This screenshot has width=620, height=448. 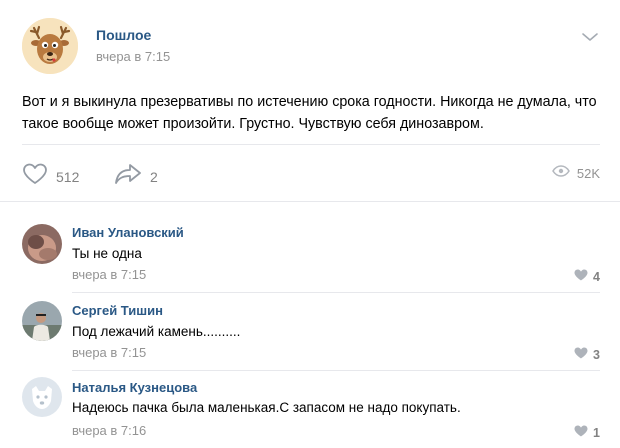 I want to click on comment-text: Ты не одна, so click(x=107, y=253).